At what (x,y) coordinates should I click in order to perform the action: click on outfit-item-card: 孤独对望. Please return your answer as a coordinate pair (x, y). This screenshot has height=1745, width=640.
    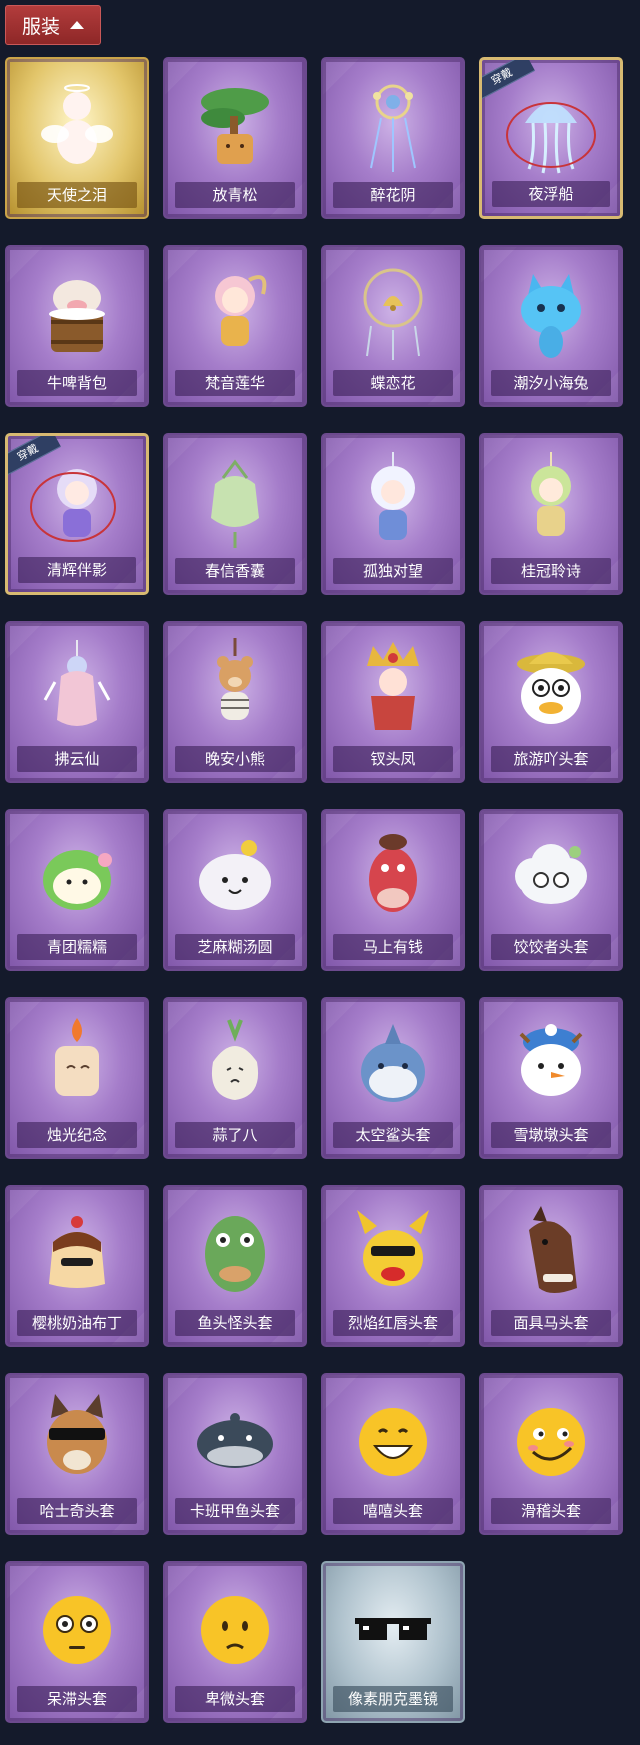
    Looking at the image, I should click on (393, 514).